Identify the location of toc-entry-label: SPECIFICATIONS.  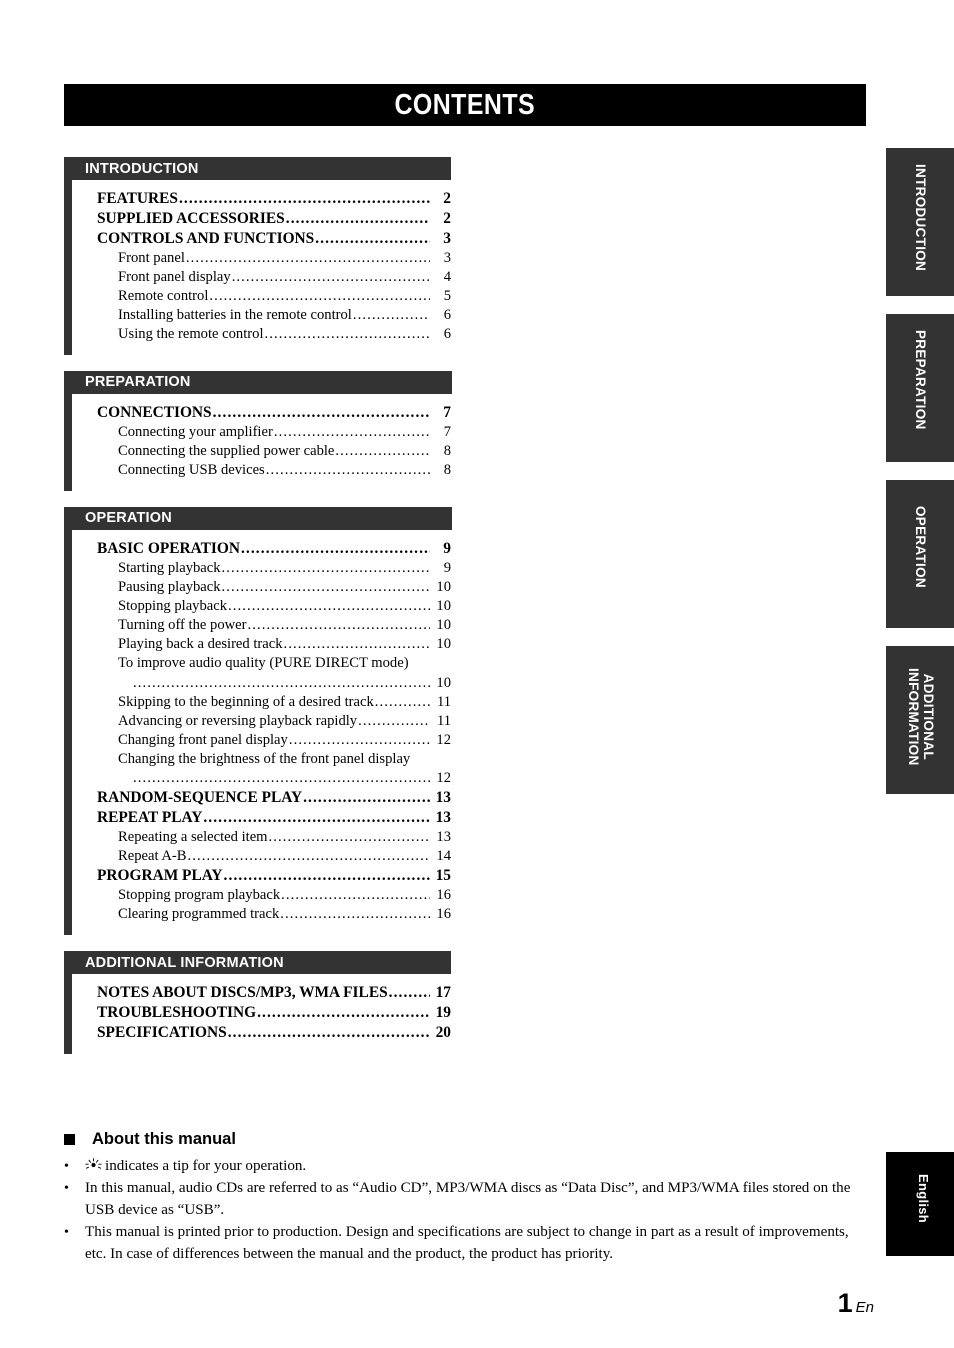
(162, 1033).